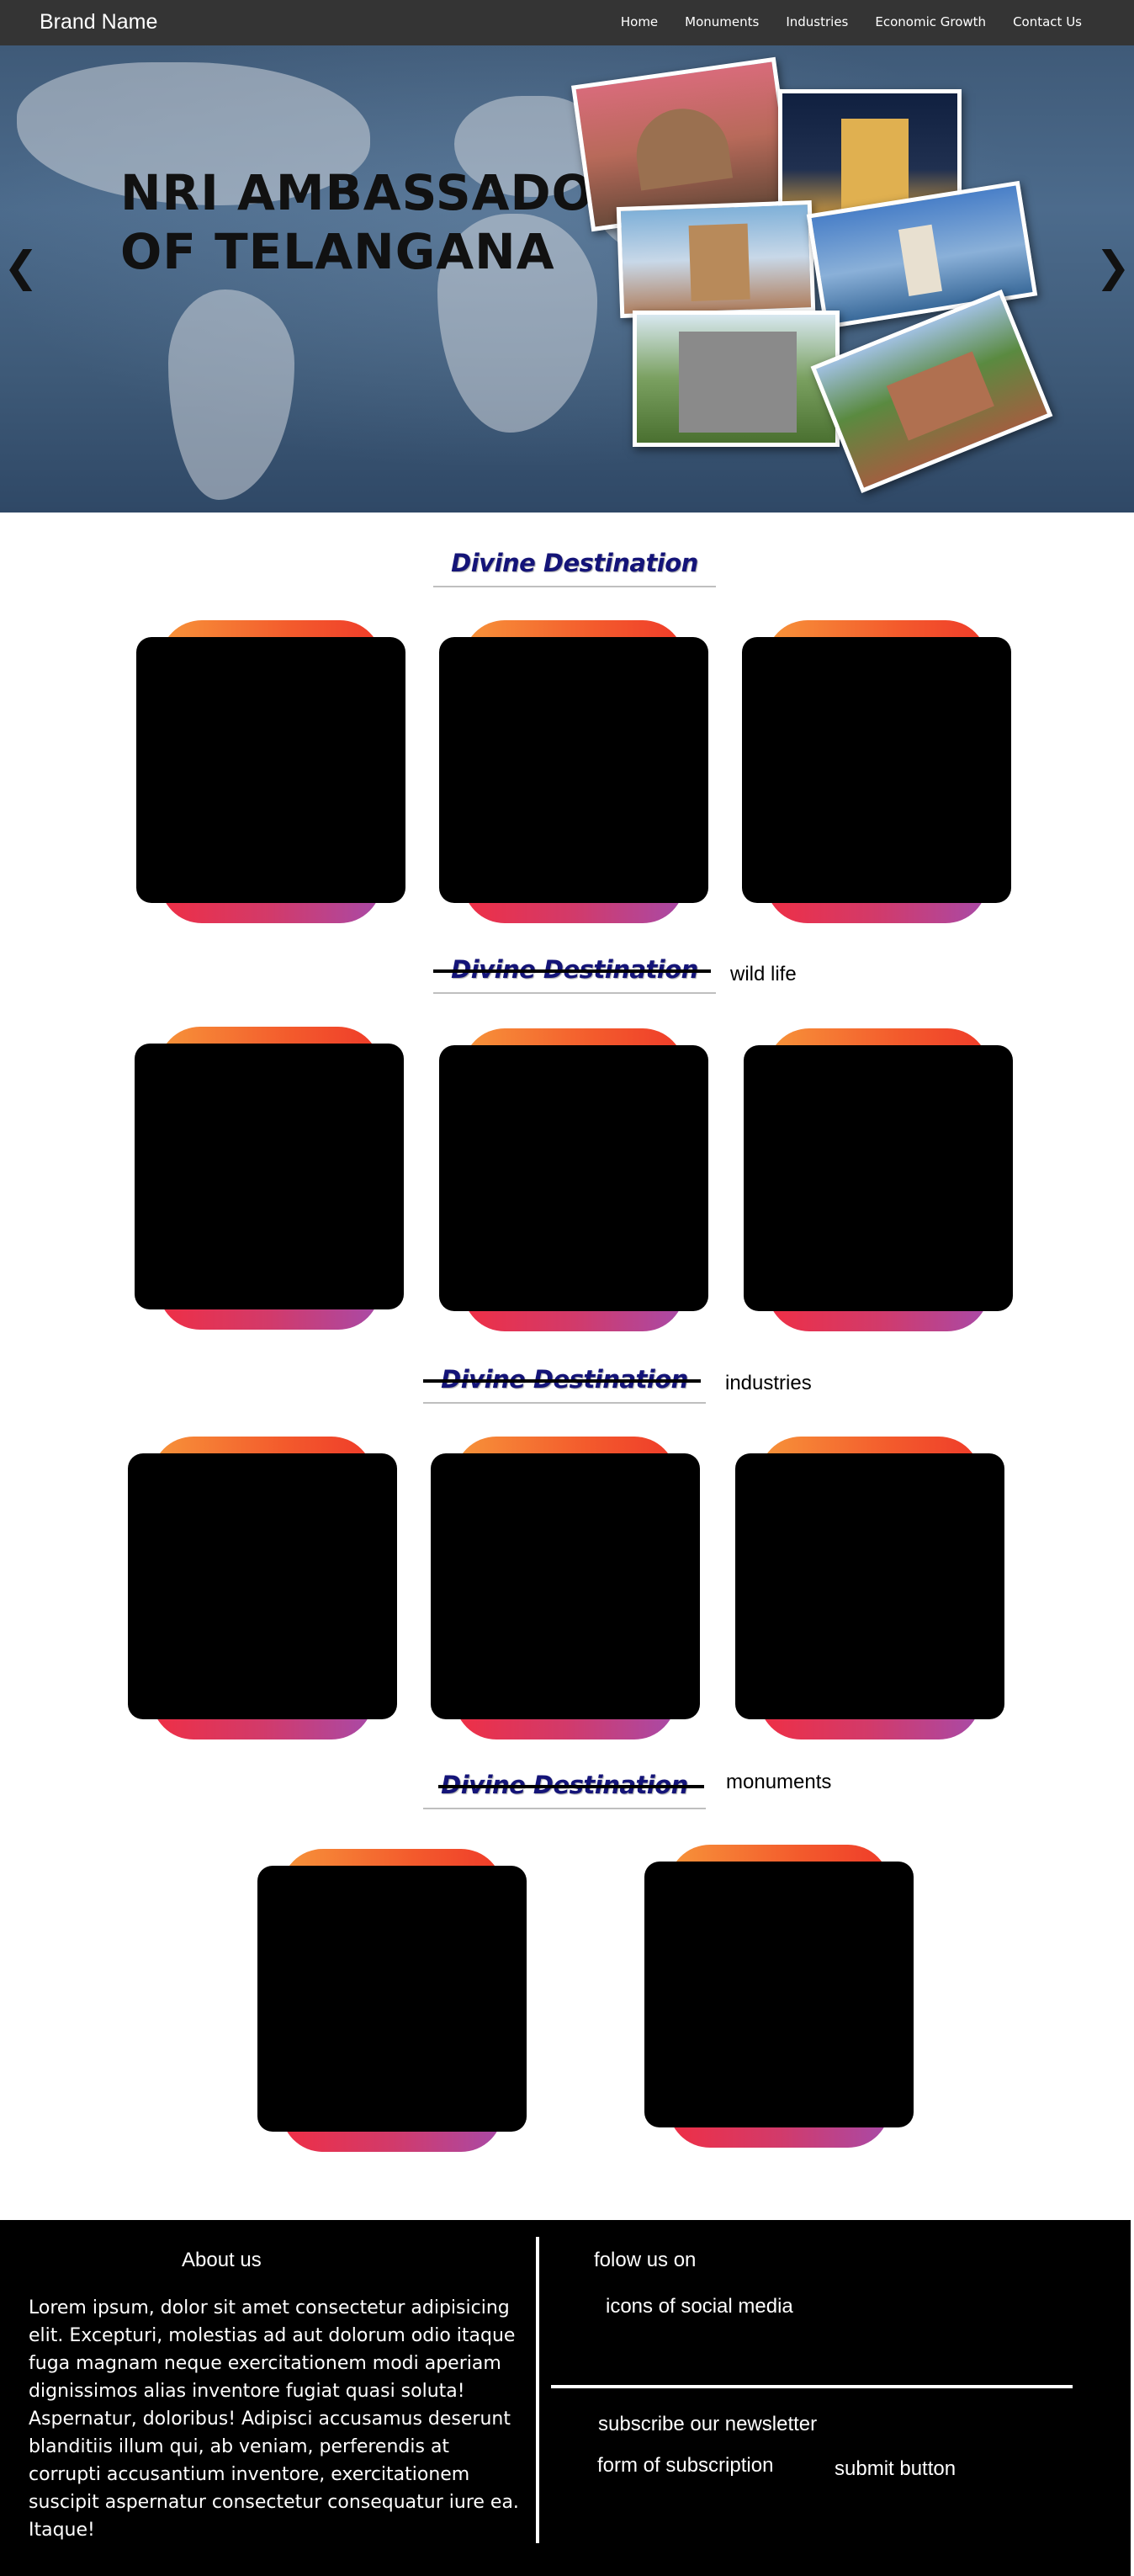 The height and width of the screenshot is (2576, 1134). Describe the element at coordinates (764, 974) in the screenshot. I see `section-label-wild-life: wild life` at that location.